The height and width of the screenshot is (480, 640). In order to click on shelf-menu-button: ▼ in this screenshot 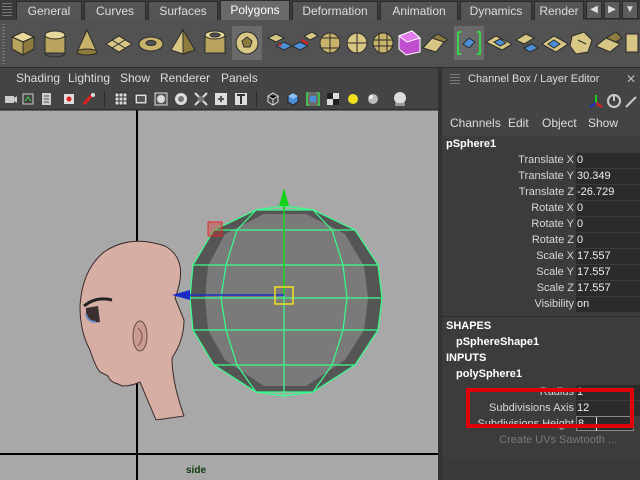, I will do `click(630, 10)`.